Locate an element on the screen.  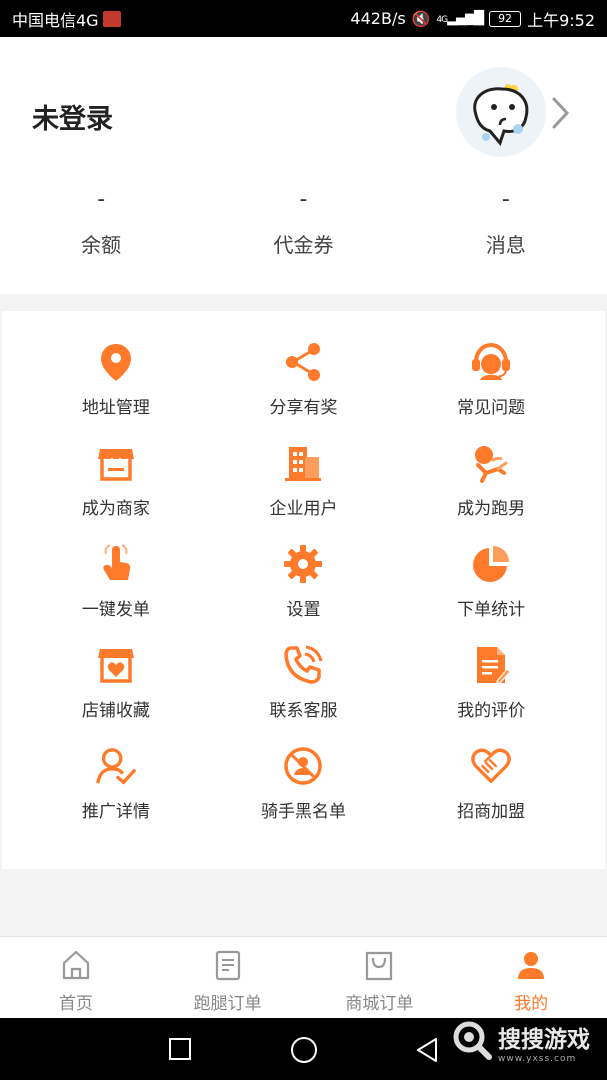
menu-item-label: 店铺收藏 is located at coordinates (115, 711).